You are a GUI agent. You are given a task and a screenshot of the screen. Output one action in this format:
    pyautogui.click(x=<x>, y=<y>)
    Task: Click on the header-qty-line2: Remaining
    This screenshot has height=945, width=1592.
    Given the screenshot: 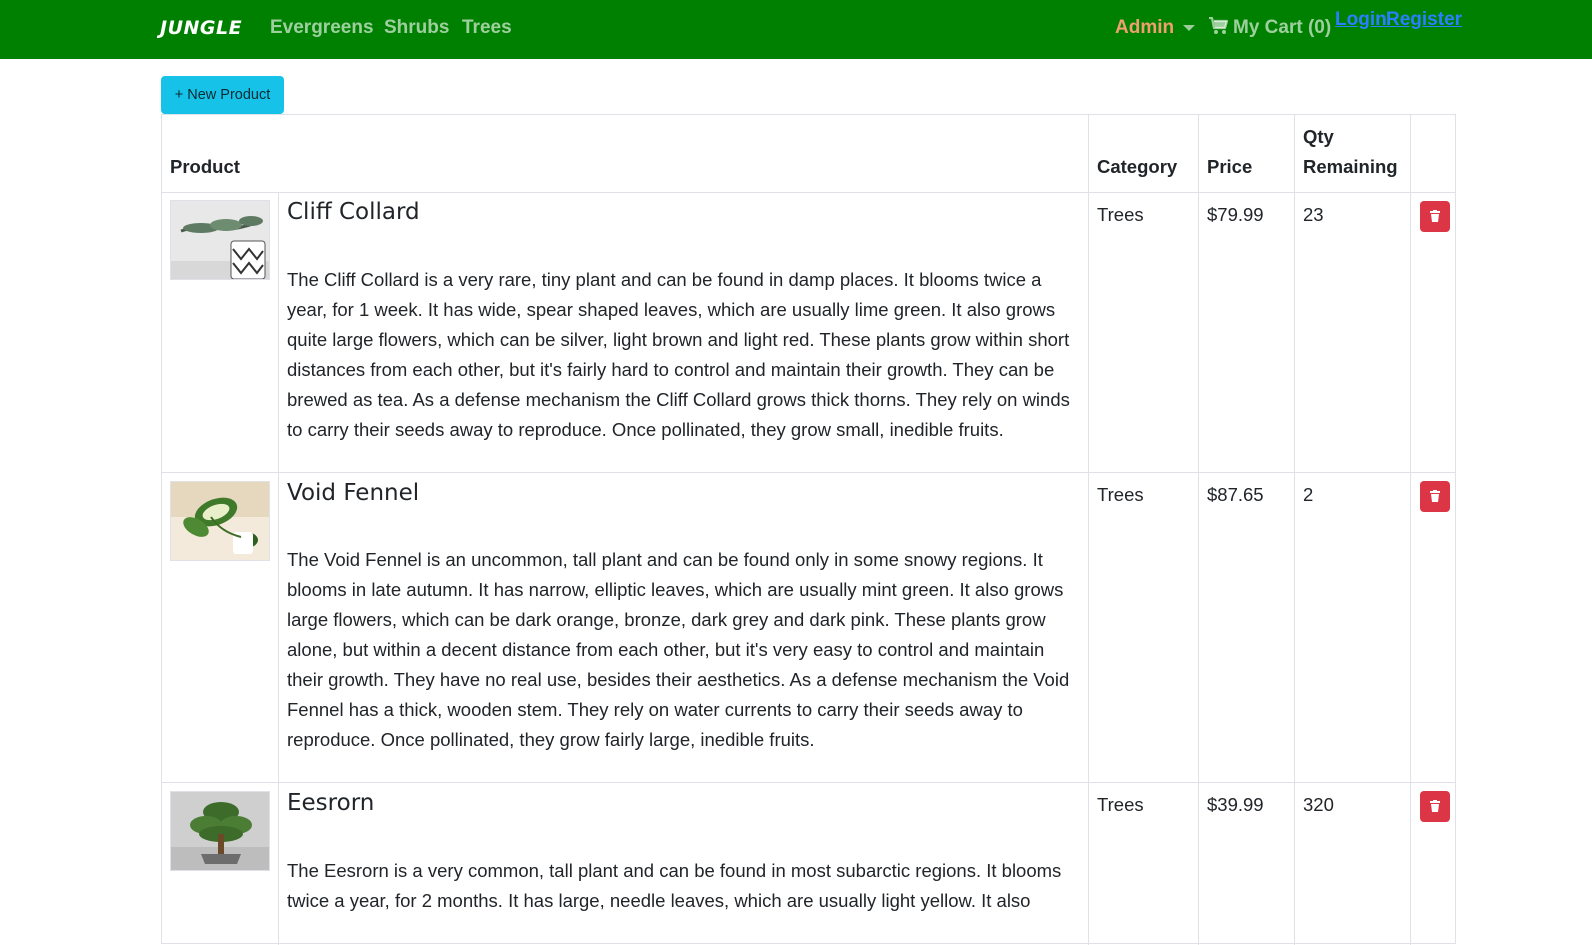 What is the action you would take?
    pyautogui.click(x=1350, y=166)
    